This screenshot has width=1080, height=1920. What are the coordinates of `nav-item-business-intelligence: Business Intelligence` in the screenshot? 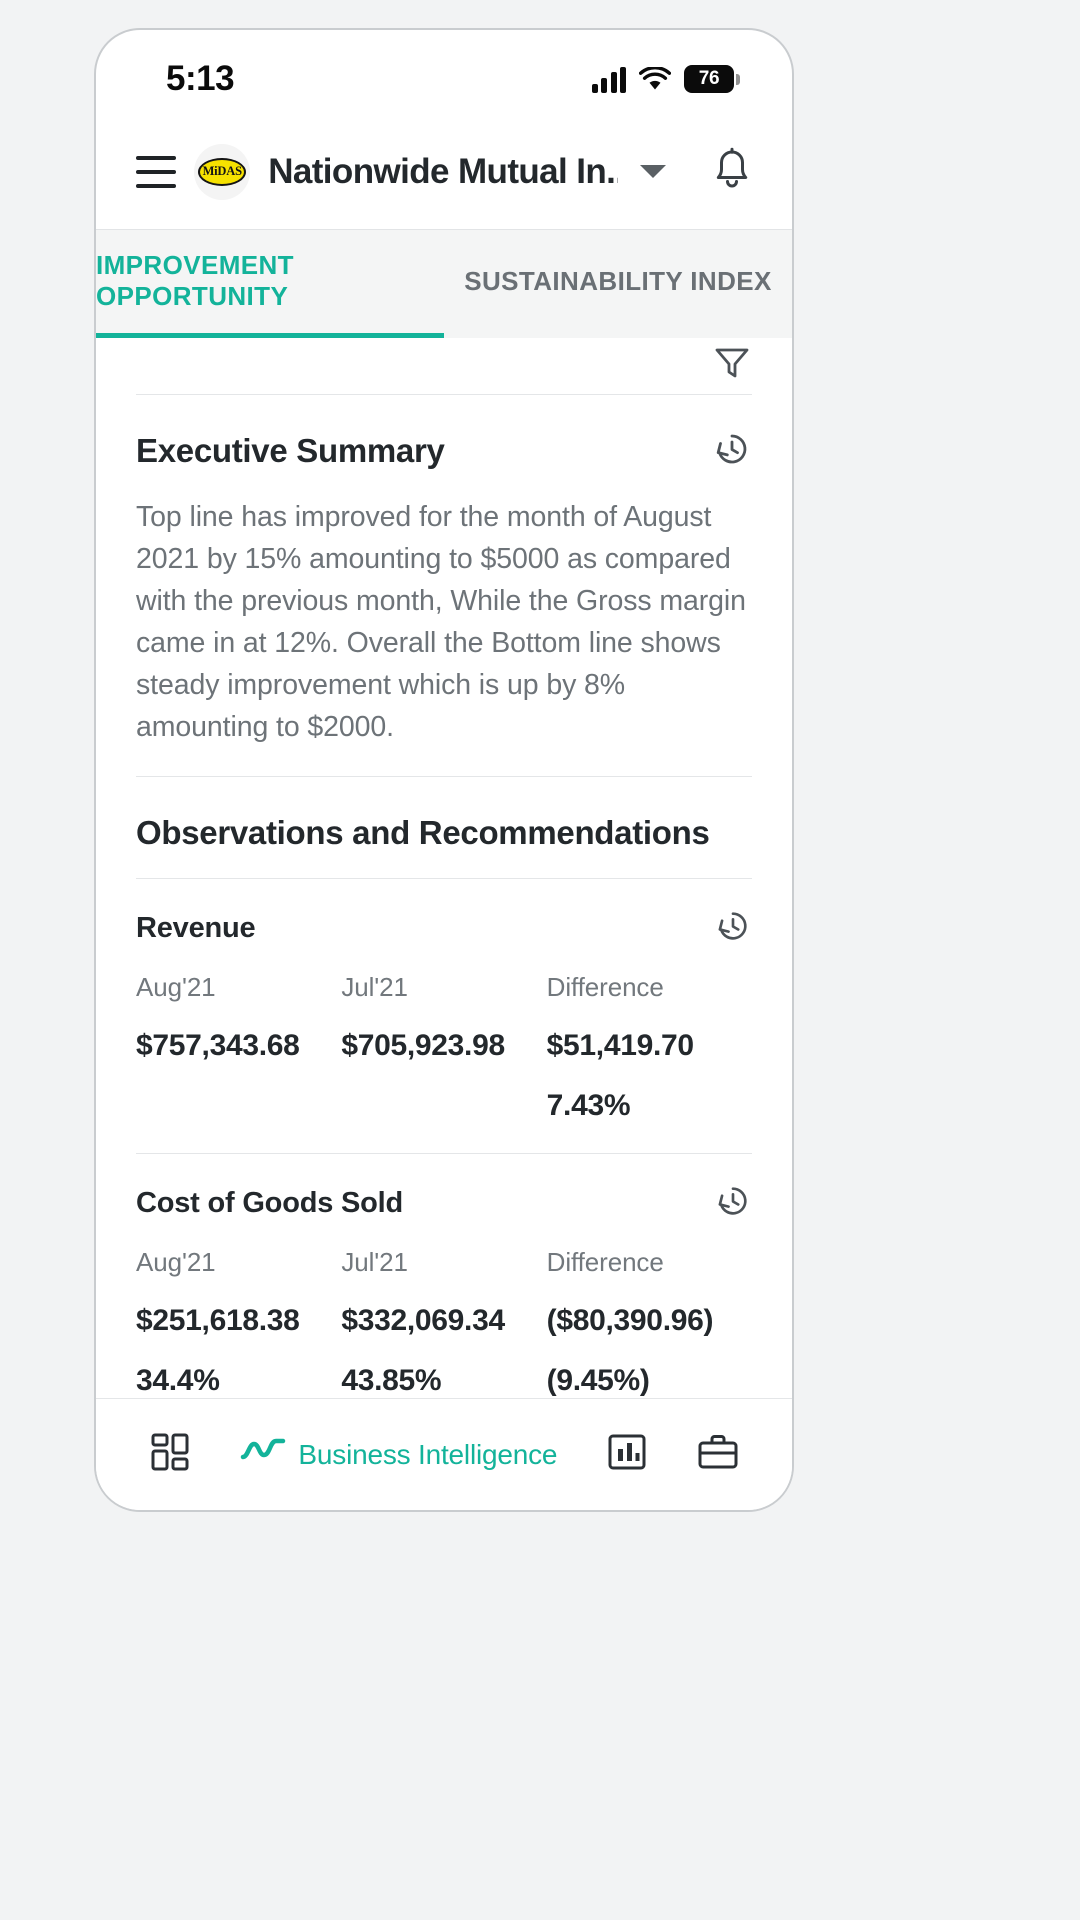 It's located at (398, 1454).